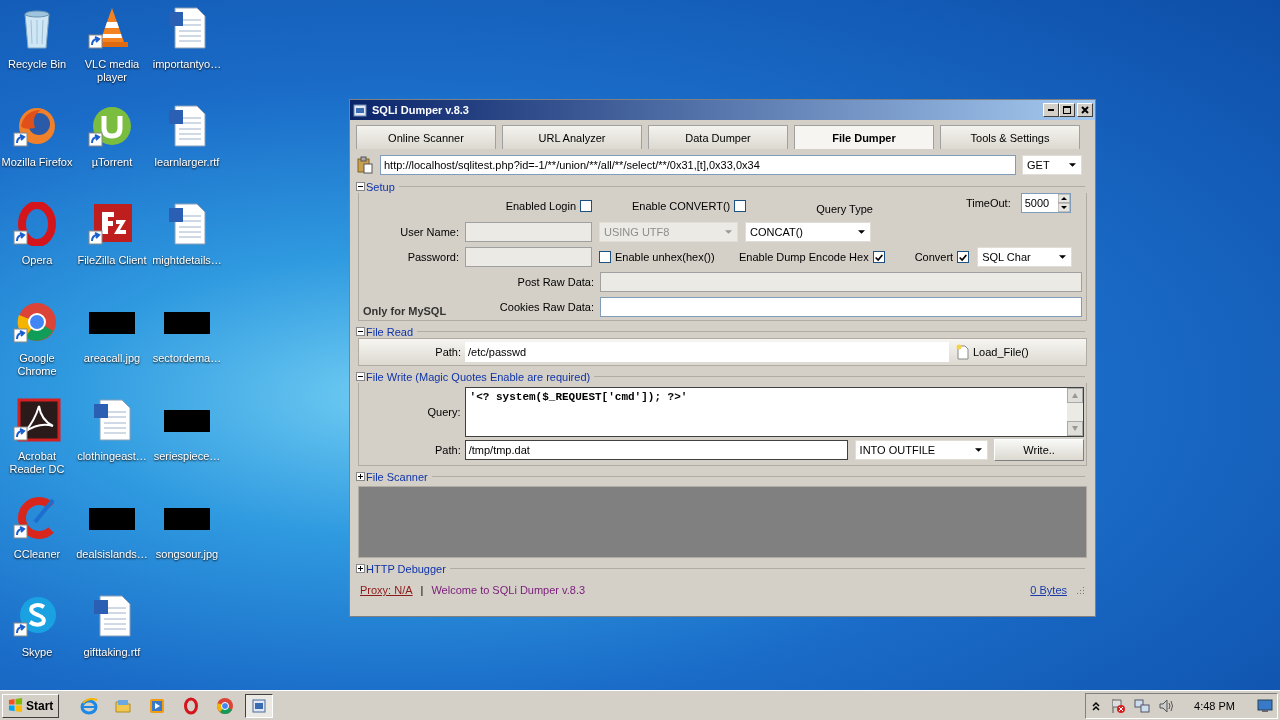 This screenshot has height=720, width=1280. I want to click on desktop-icon-label: gifttaking.rtf, so click(112, 652).